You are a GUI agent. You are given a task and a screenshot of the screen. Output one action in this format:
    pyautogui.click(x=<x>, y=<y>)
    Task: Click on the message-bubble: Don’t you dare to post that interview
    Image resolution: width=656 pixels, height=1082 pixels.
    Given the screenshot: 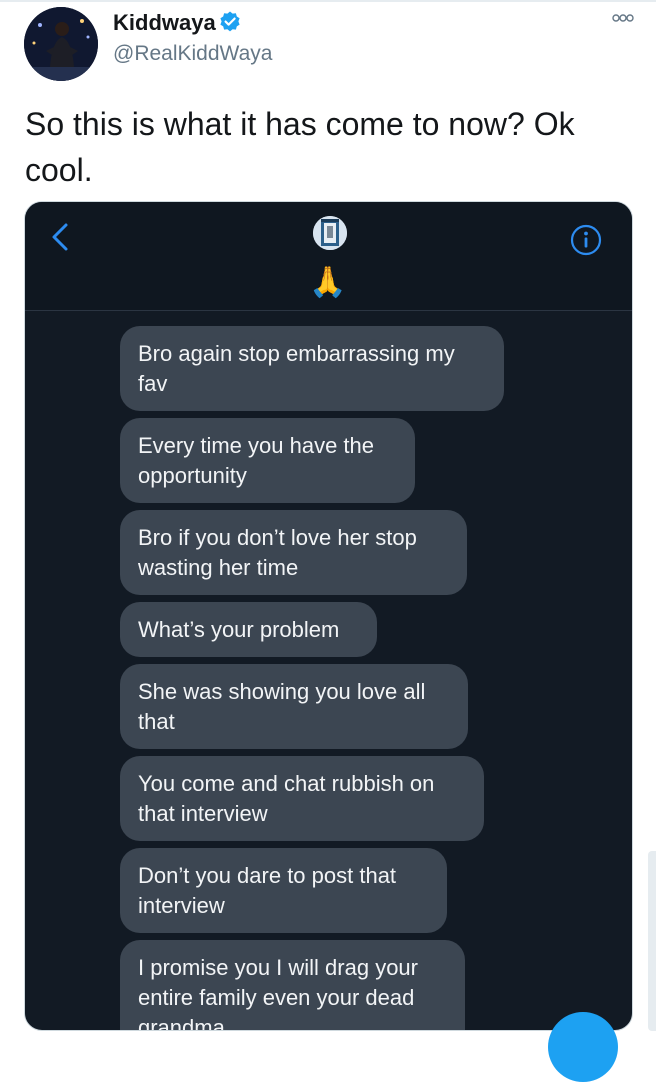 What is the action you would take?
    pyautogui.click(x=283, y=890)
    